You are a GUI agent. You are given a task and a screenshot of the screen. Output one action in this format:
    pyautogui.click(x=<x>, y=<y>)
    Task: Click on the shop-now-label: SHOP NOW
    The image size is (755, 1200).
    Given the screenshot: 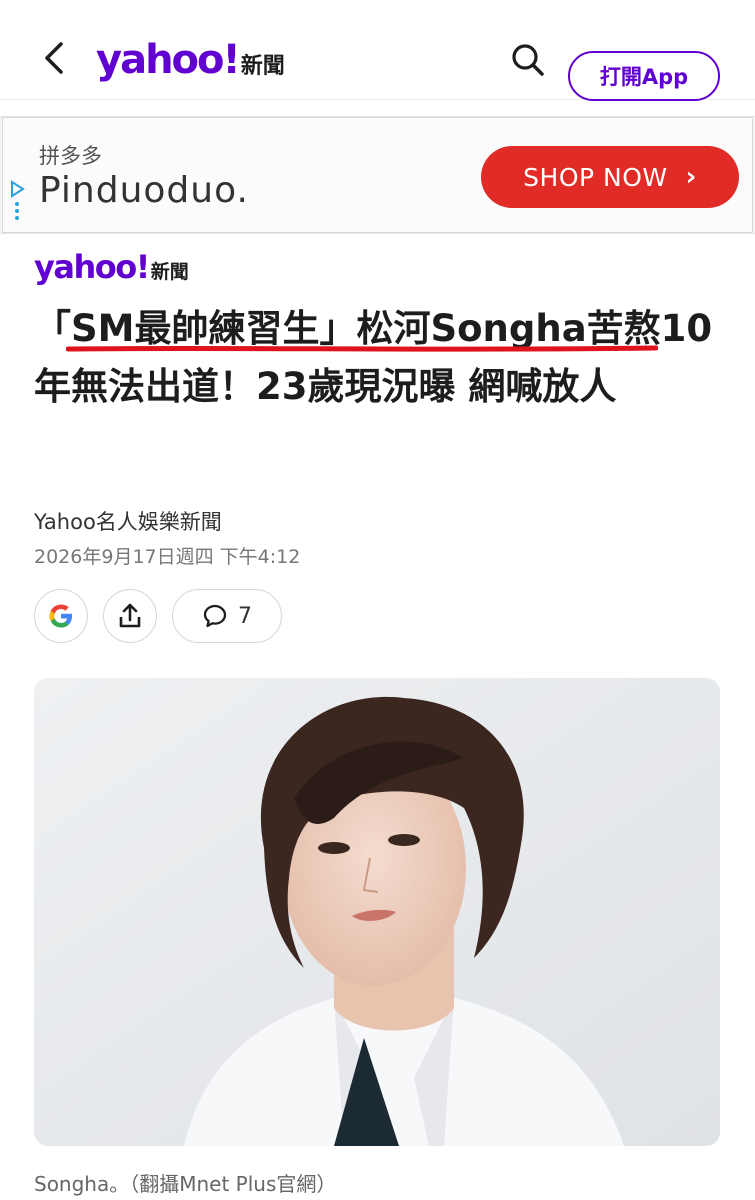 What is the action you would take?
    pyautogui.click(x=595, y=177)
    